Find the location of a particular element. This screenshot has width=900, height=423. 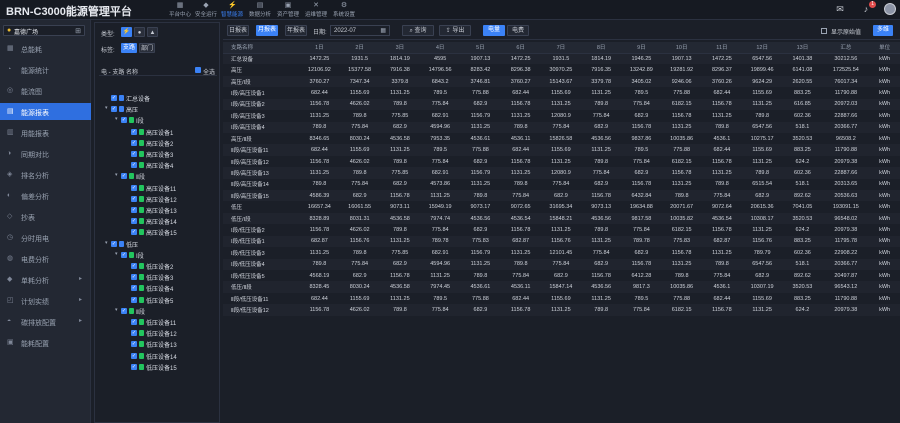

tree-node: ✓ 高压设备11 is located at coordinates (175, 188).